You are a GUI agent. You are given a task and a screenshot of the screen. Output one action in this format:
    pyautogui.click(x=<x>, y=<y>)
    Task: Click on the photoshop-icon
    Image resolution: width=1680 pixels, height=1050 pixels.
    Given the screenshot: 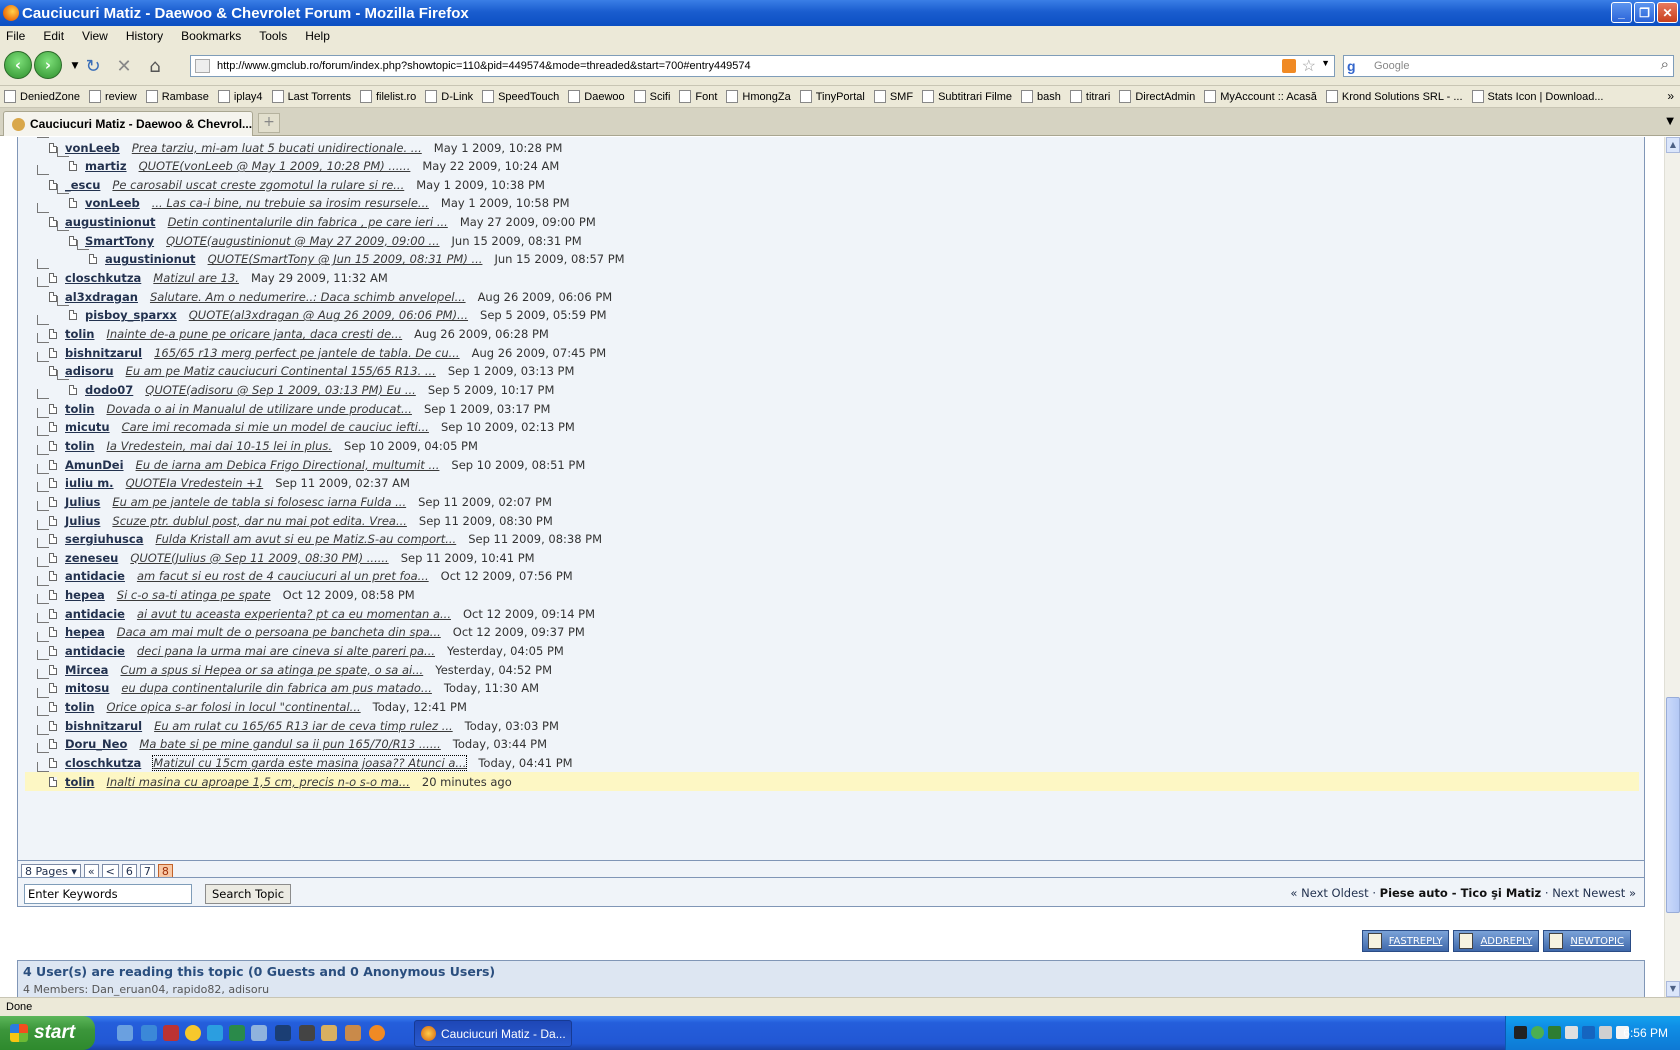 What is the action you would take?
    pyautogui.click(x=283, y=1033)
    